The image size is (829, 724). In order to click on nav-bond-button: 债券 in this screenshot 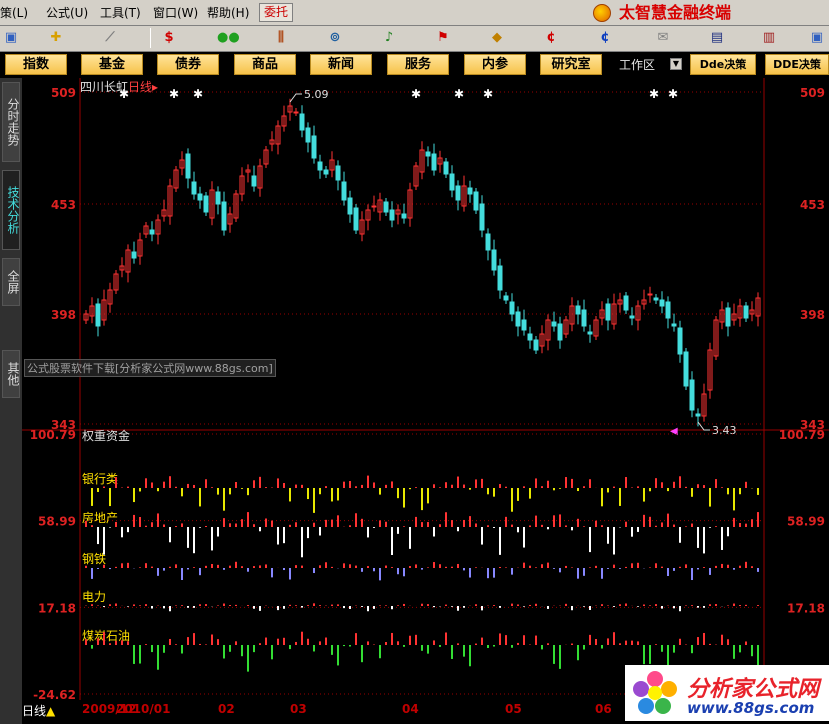, I will do `click(188, 64)`.